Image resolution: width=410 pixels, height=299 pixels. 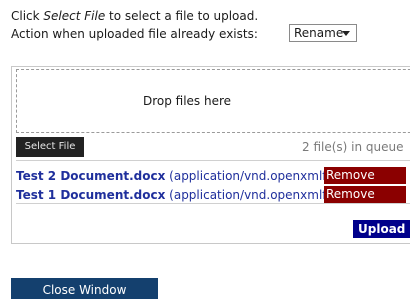 What do you see at coordinates (381, 229) in the screenshot?
I see `upload-button: Upload` at bounding box center [381, 229].